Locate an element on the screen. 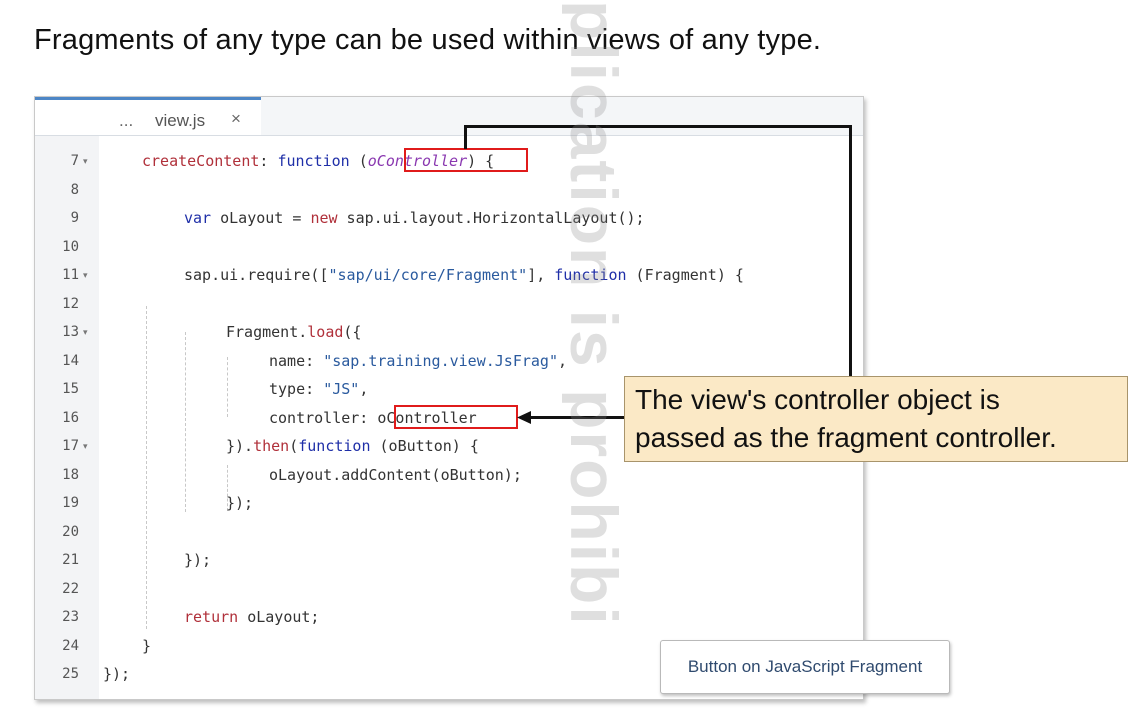 This screenshot has height=723, width=1146. line-number: 21 is located at coordinates (70, 560).